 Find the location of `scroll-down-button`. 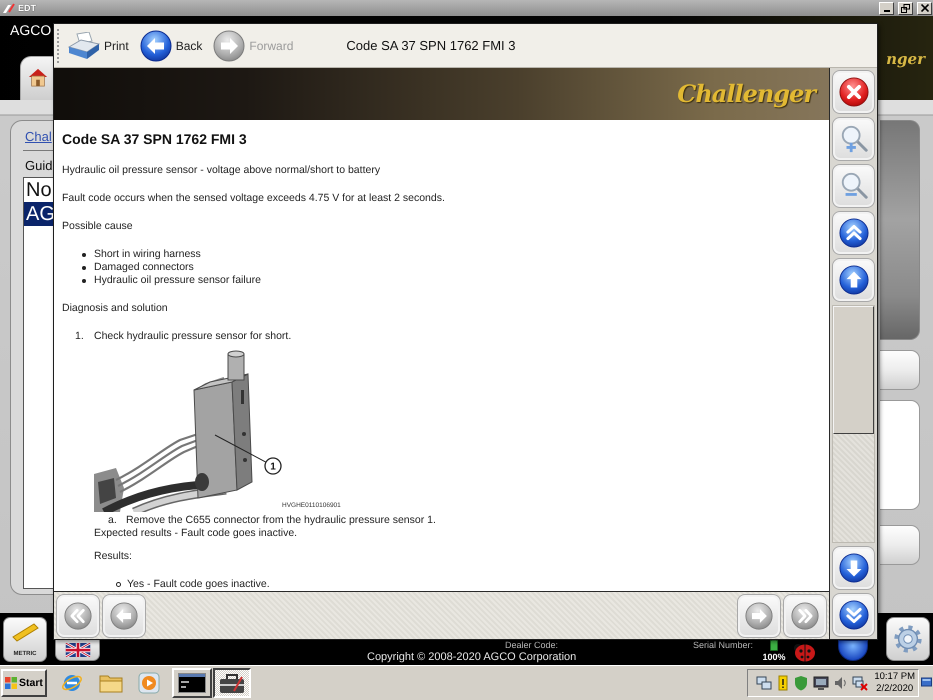

scroll-down-button is located at coordinates (853, 568).